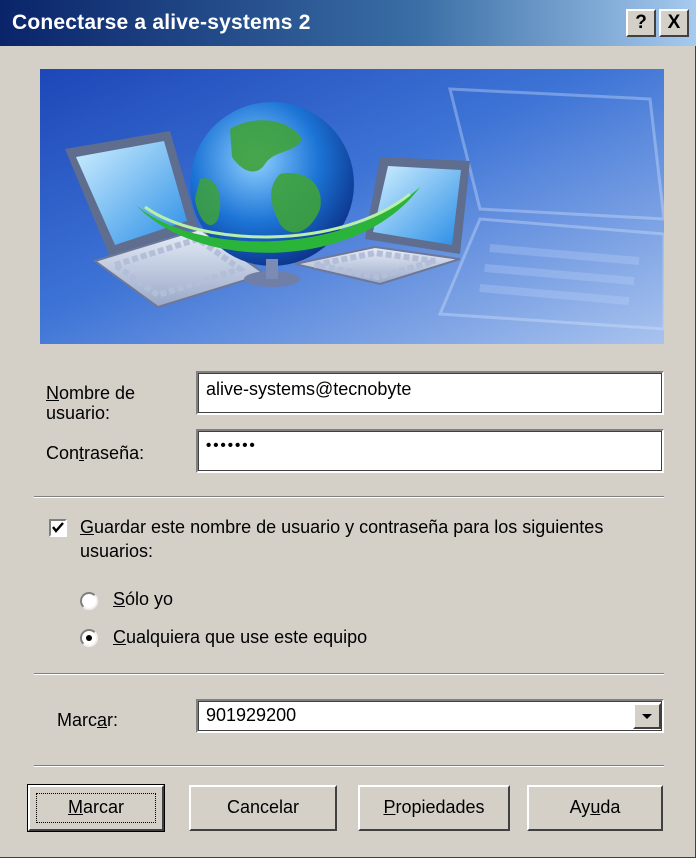 This screenshot has width=696, height=858. What do you see at coordinates (674, 23) in the screenshot?
I see `close-button: X` at bounding box center [674, 23].